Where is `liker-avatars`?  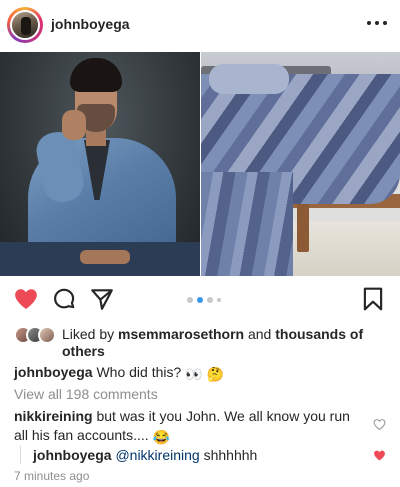 liker-avatars is located at coordinates (36, 335).